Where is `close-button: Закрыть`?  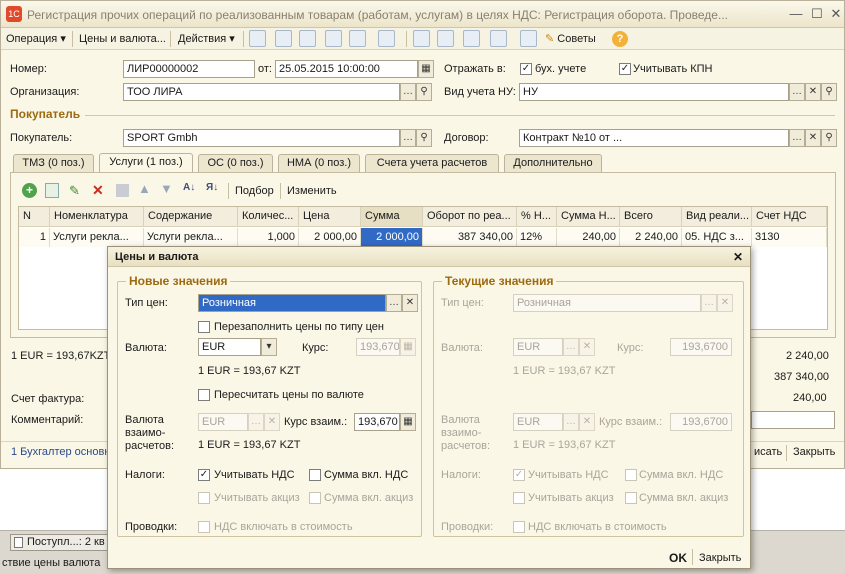 close-button: Закрыть is located at coordinates (814, 452).